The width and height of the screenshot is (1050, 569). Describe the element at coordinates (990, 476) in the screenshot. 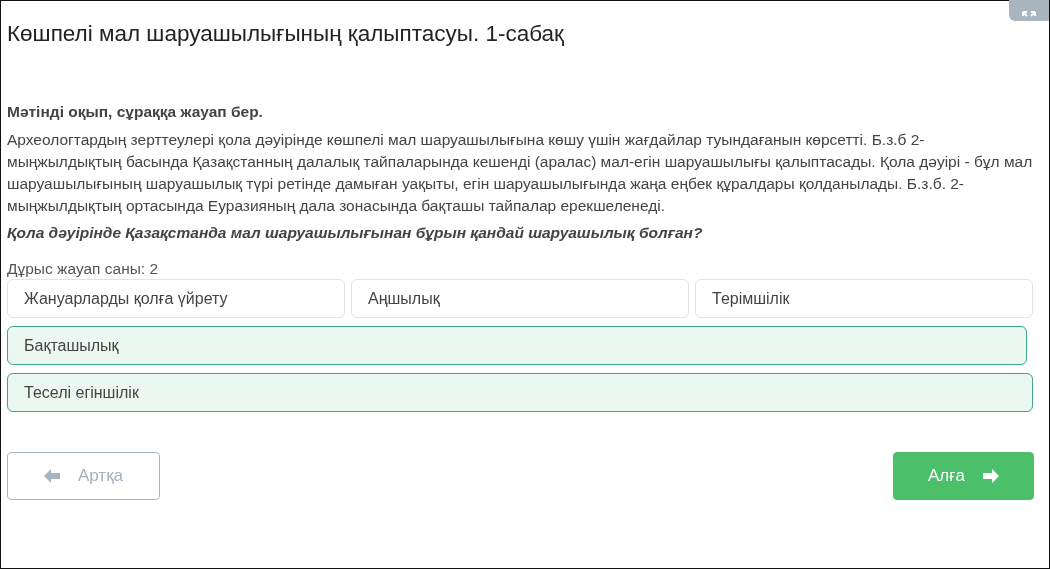

I see `arrow-right-icon` at that location.